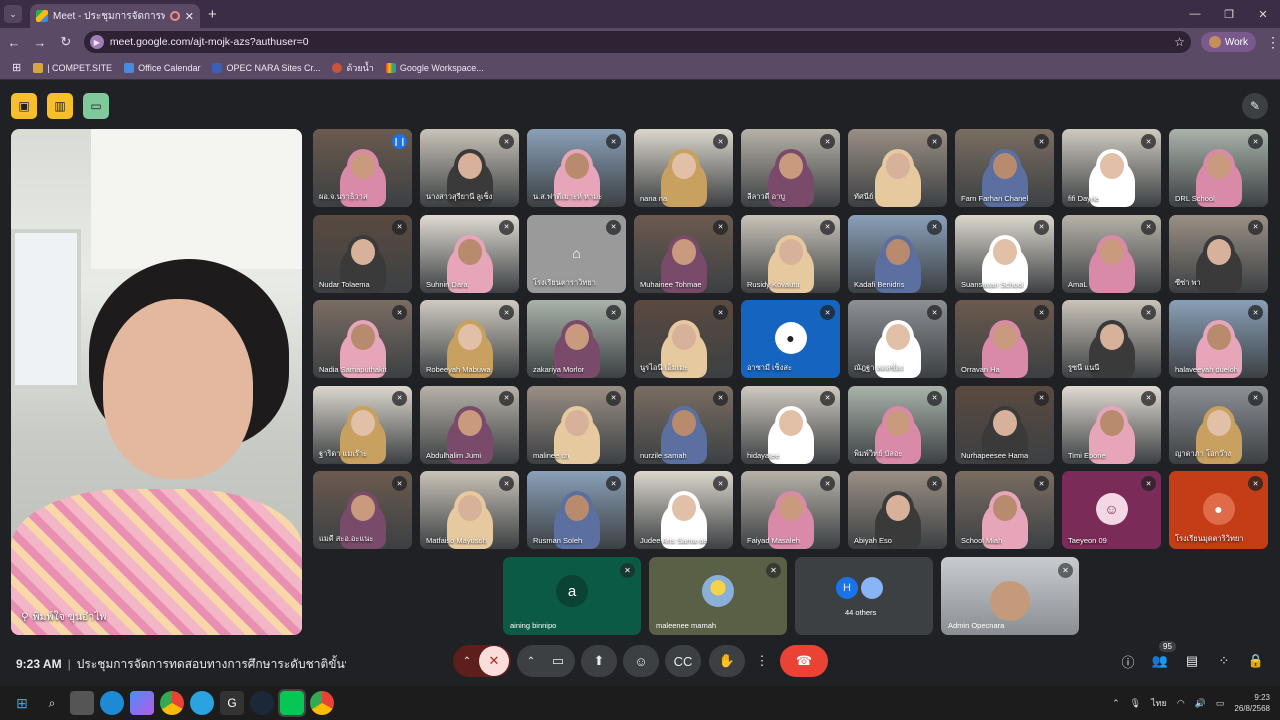 Image resolution: width=1280 pixels, height=720 pixels. What do you see at coordinates (362, 339) in the screenshot?
I see `participant-tile: ✕ Nadia Samaputhakit` at bounding box center [362, 339].